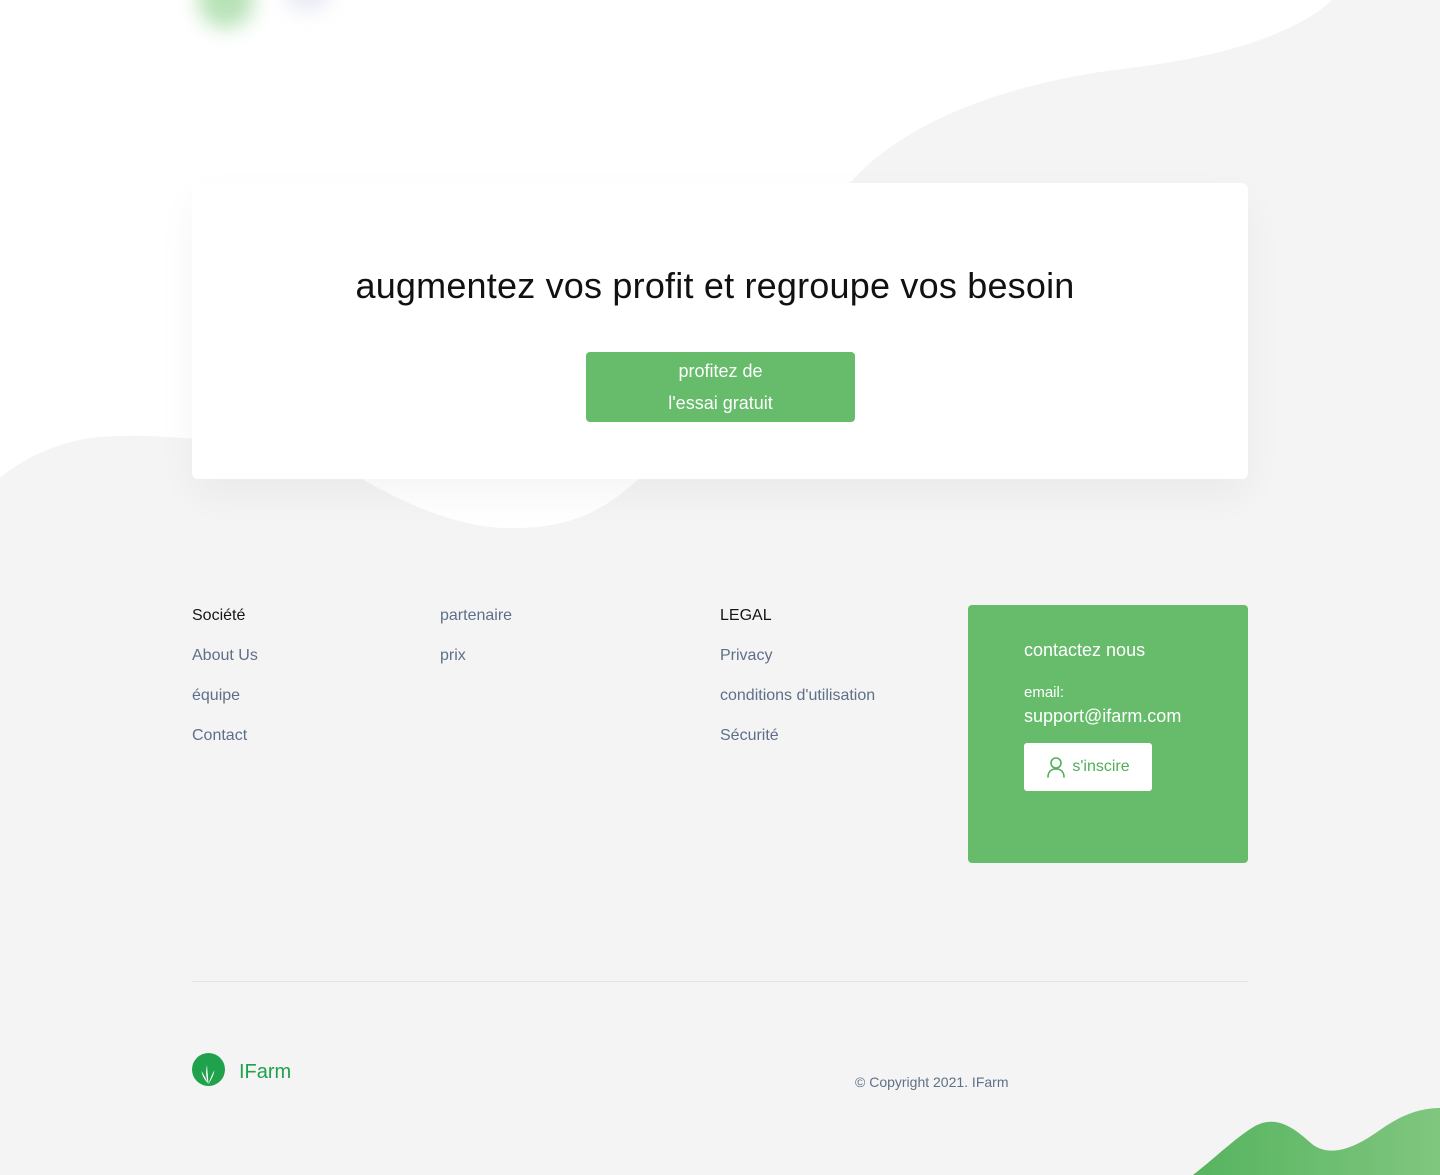 Image resolution: width=1440 pixels, height=1175 pixels. I want to click on footer-column-company: Société About Us équipe Contact, so click(225, 686).